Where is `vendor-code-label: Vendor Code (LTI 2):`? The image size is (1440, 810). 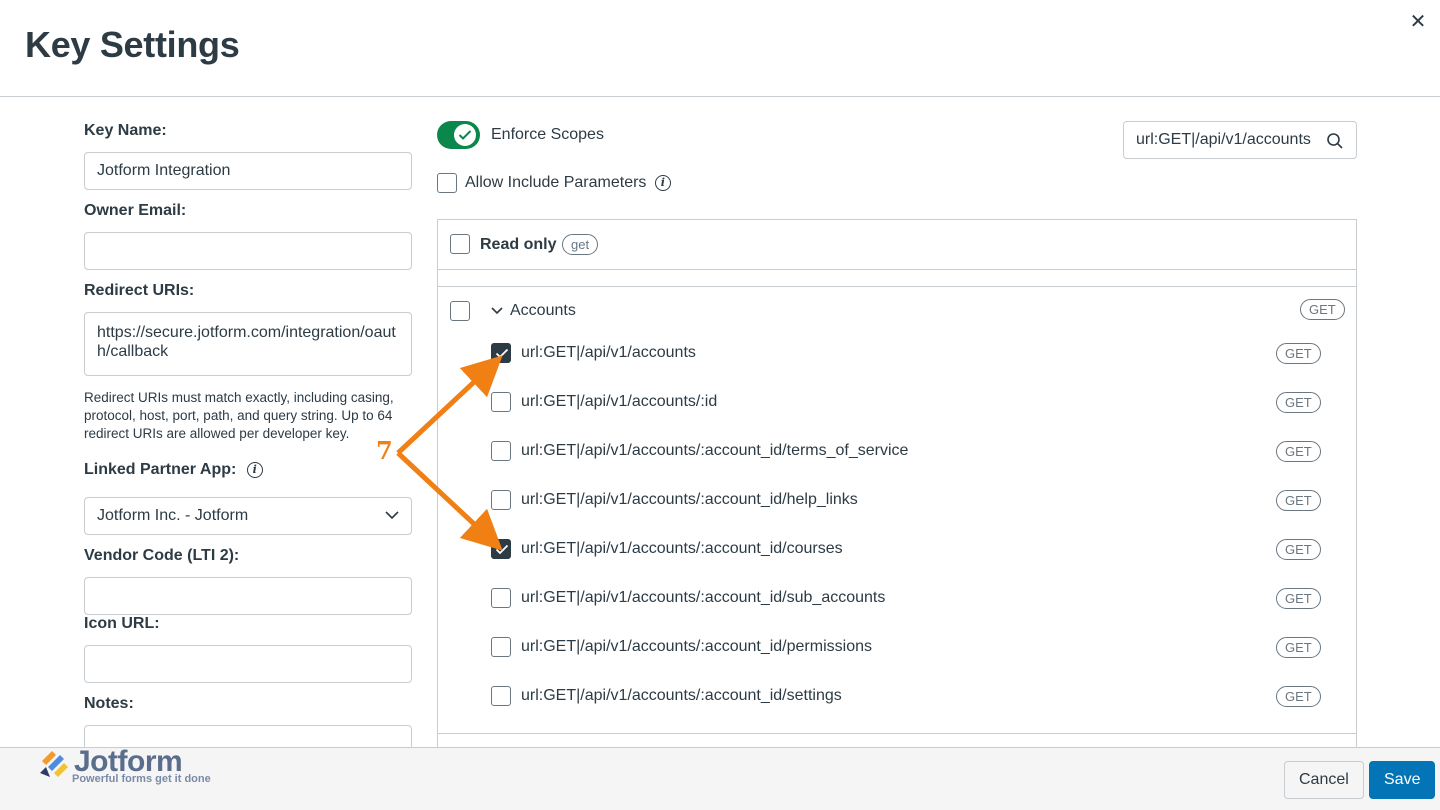 vendor-code-label: Vendor Code (LTI 2): is located at coordinates (162, 555).